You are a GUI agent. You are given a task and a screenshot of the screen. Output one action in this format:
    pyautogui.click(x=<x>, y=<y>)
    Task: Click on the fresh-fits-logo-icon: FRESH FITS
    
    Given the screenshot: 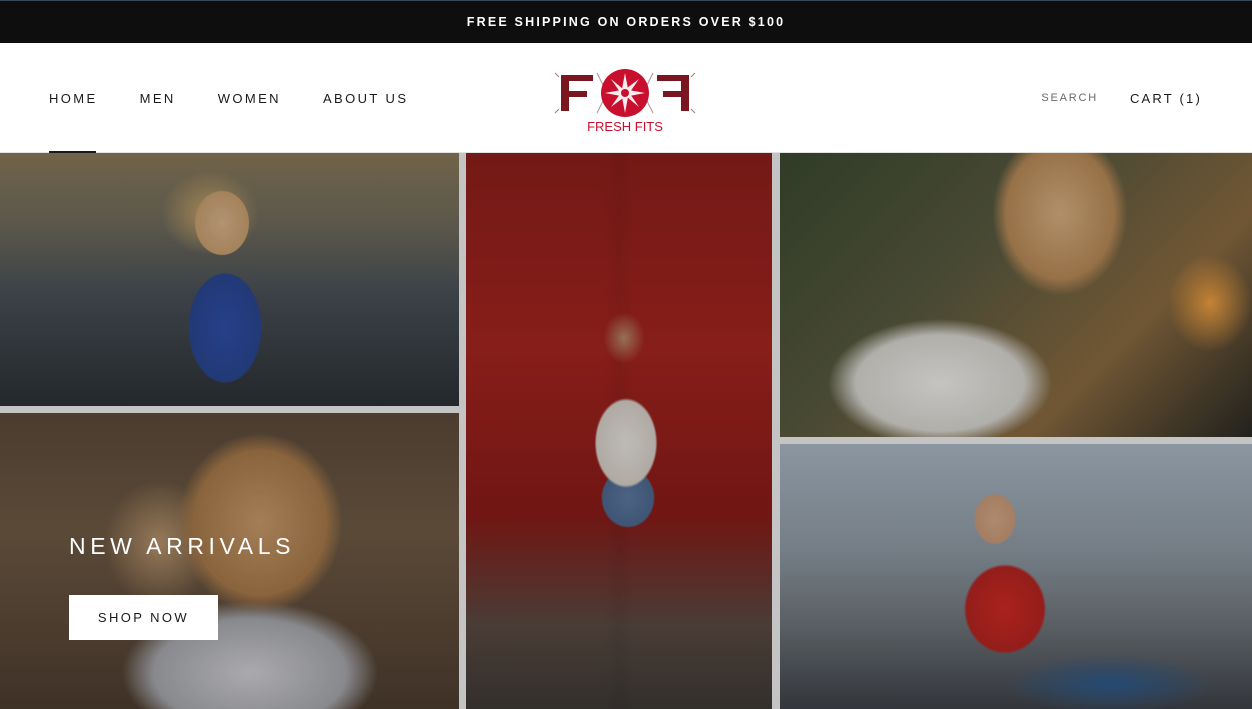 What is the action you would take?
    pyautogui.click(x=625, y=101)
    